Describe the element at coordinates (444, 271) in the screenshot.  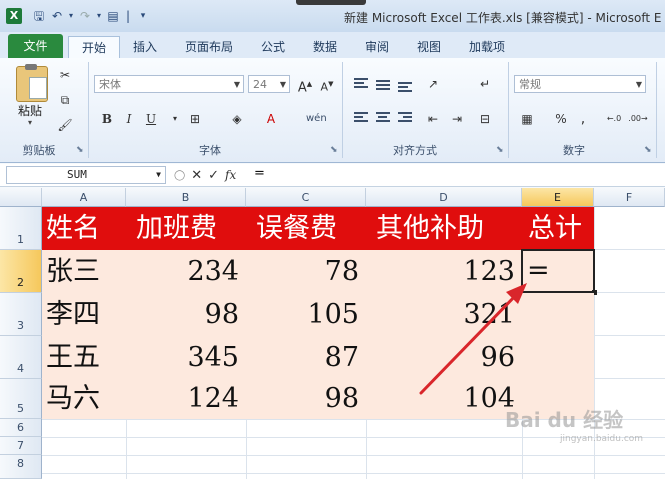
I see `data-cell-d2: 123` at that location.